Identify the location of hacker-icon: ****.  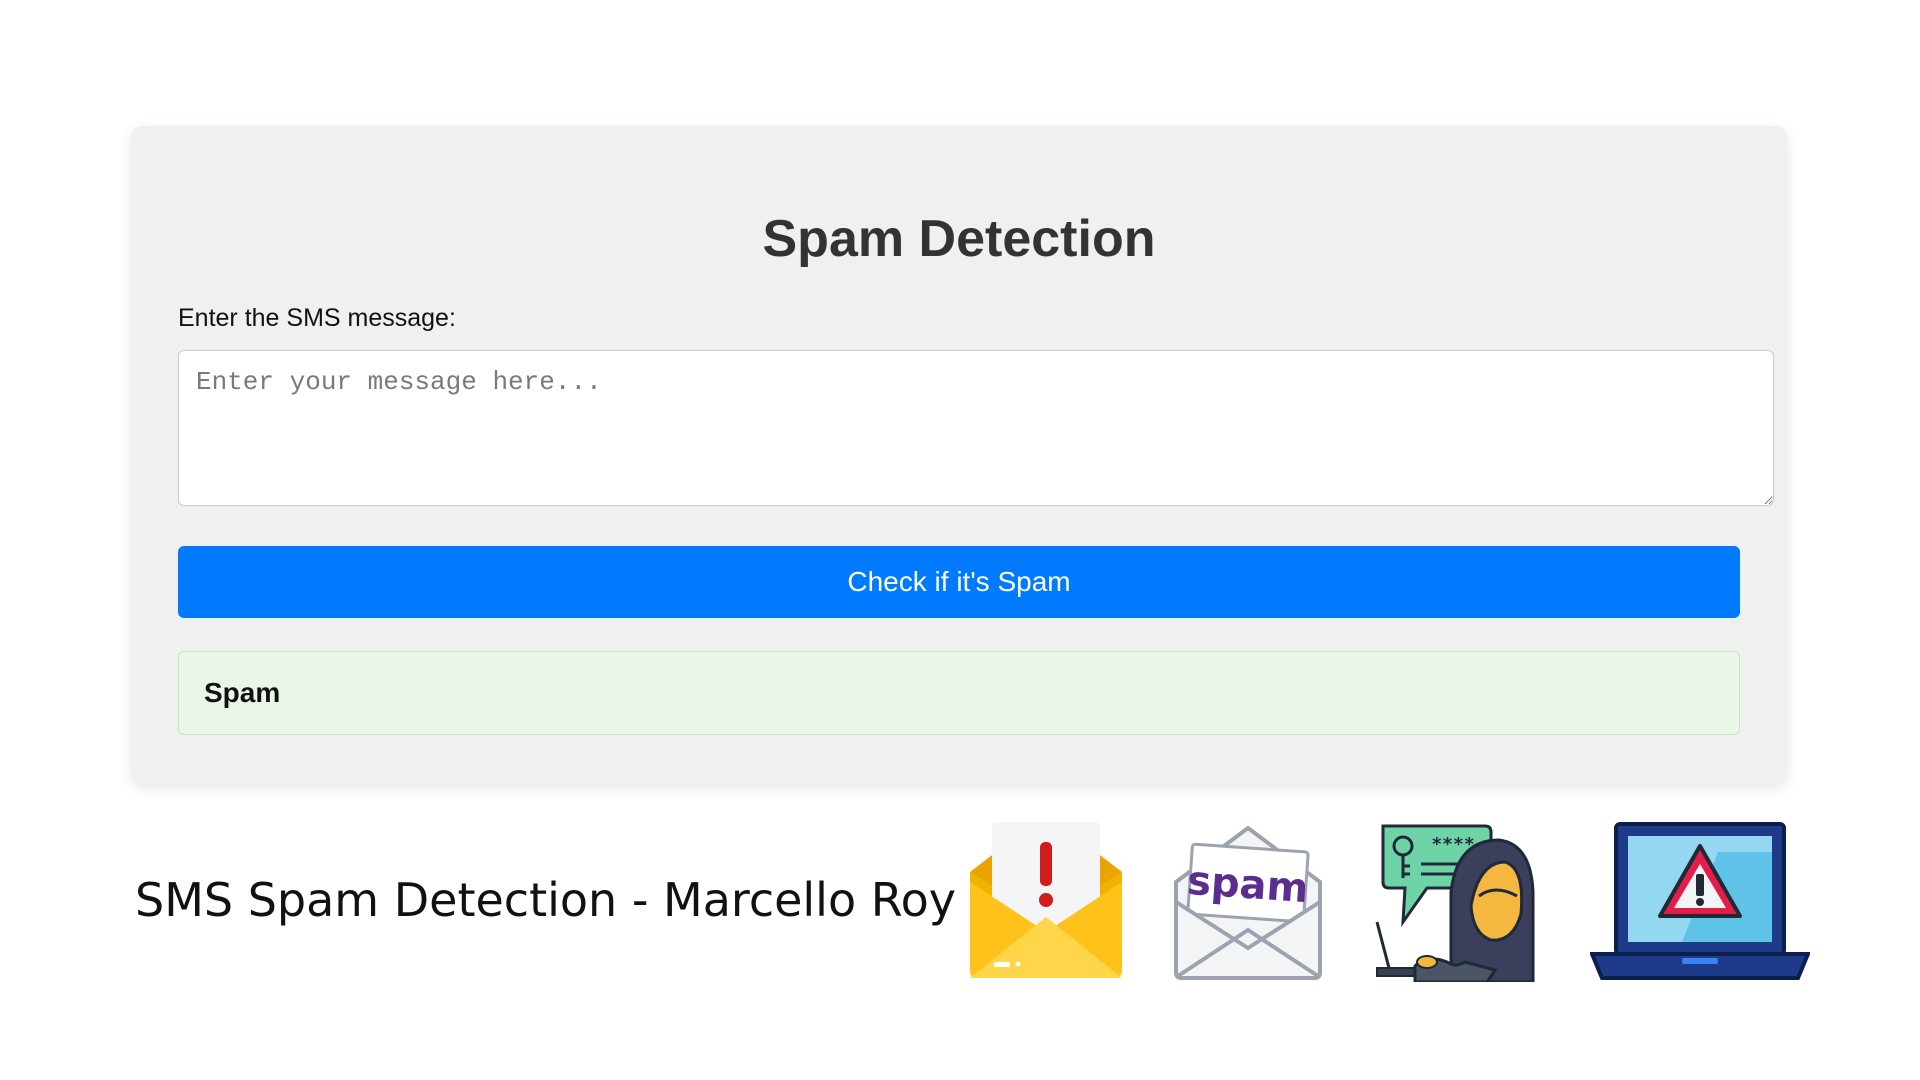
(1455, 902).